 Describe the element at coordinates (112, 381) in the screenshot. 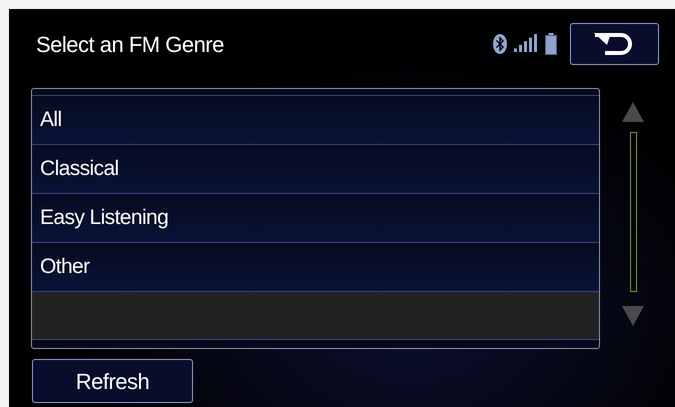

I see `refresh-button: Refresh` at that location.